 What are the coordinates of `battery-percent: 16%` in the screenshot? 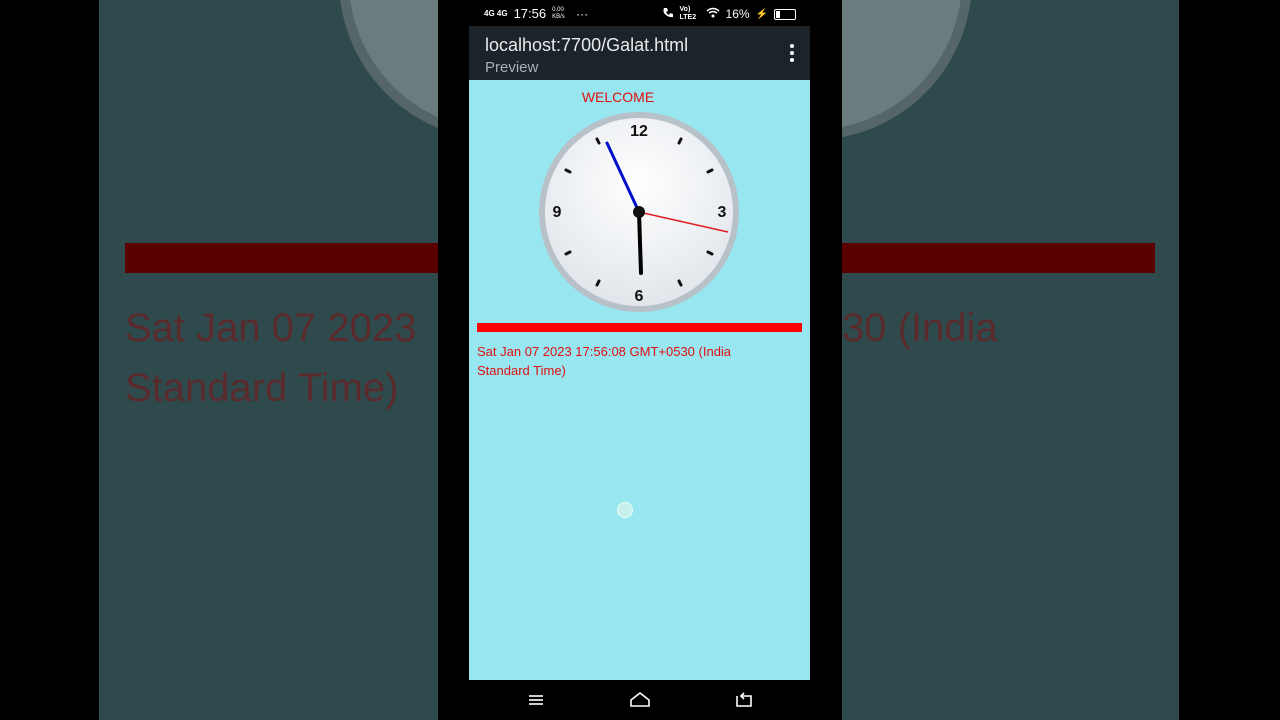 It's located at (737, 14).